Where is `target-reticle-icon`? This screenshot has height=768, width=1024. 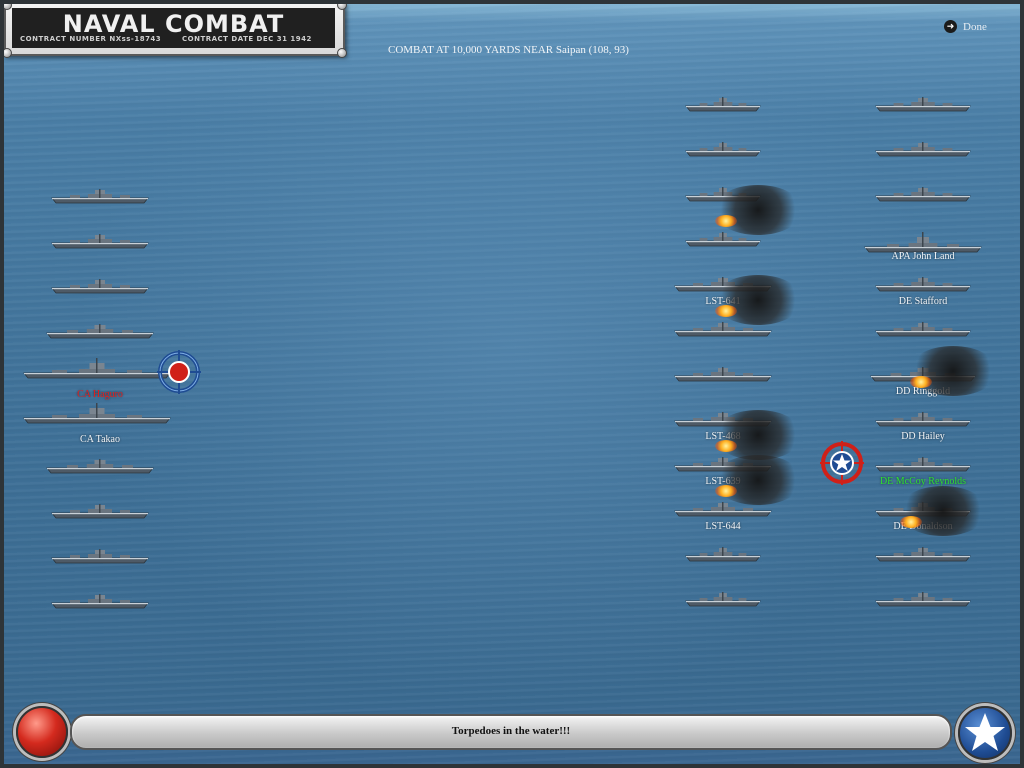 target-reticle-icon is located at coordinates (179, 374).